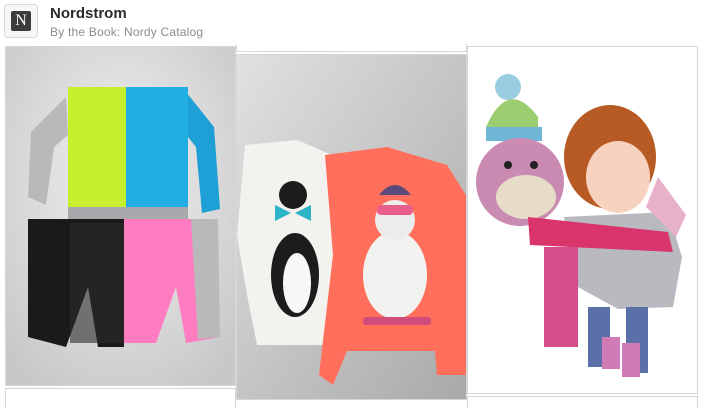 Image resolution: width=707 pixels, height=408 pixels. I want to click on nordstrom-logo: N, so click(21, 21).